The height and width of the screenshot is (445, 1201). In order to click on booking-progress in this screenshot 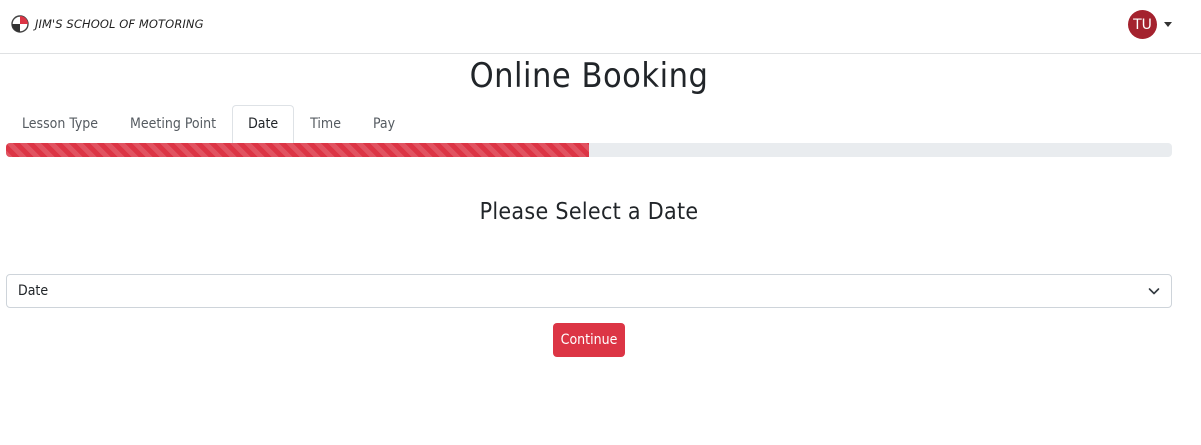, I will do `click(589, 150)`.